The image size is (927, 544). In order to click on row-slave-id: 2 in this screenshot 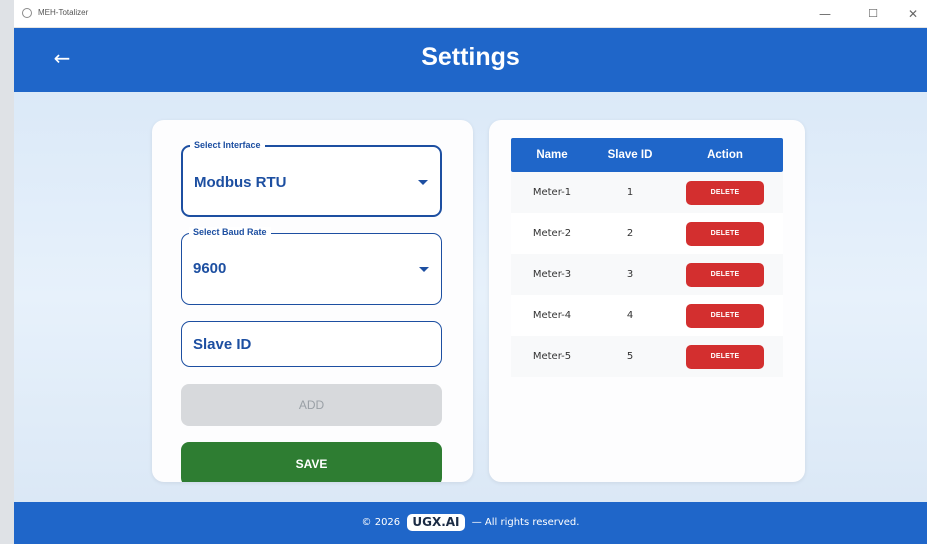, I will do `click(630, 233)`.